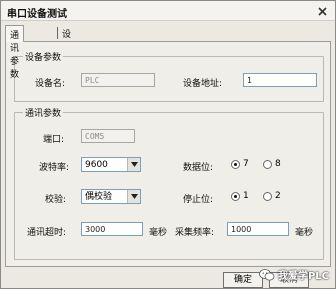 The image size is (336, 289). Describe the element at coordinates (15, 52) in the screenshot. I see `tab-comm-params: 通讯参数` at that location.